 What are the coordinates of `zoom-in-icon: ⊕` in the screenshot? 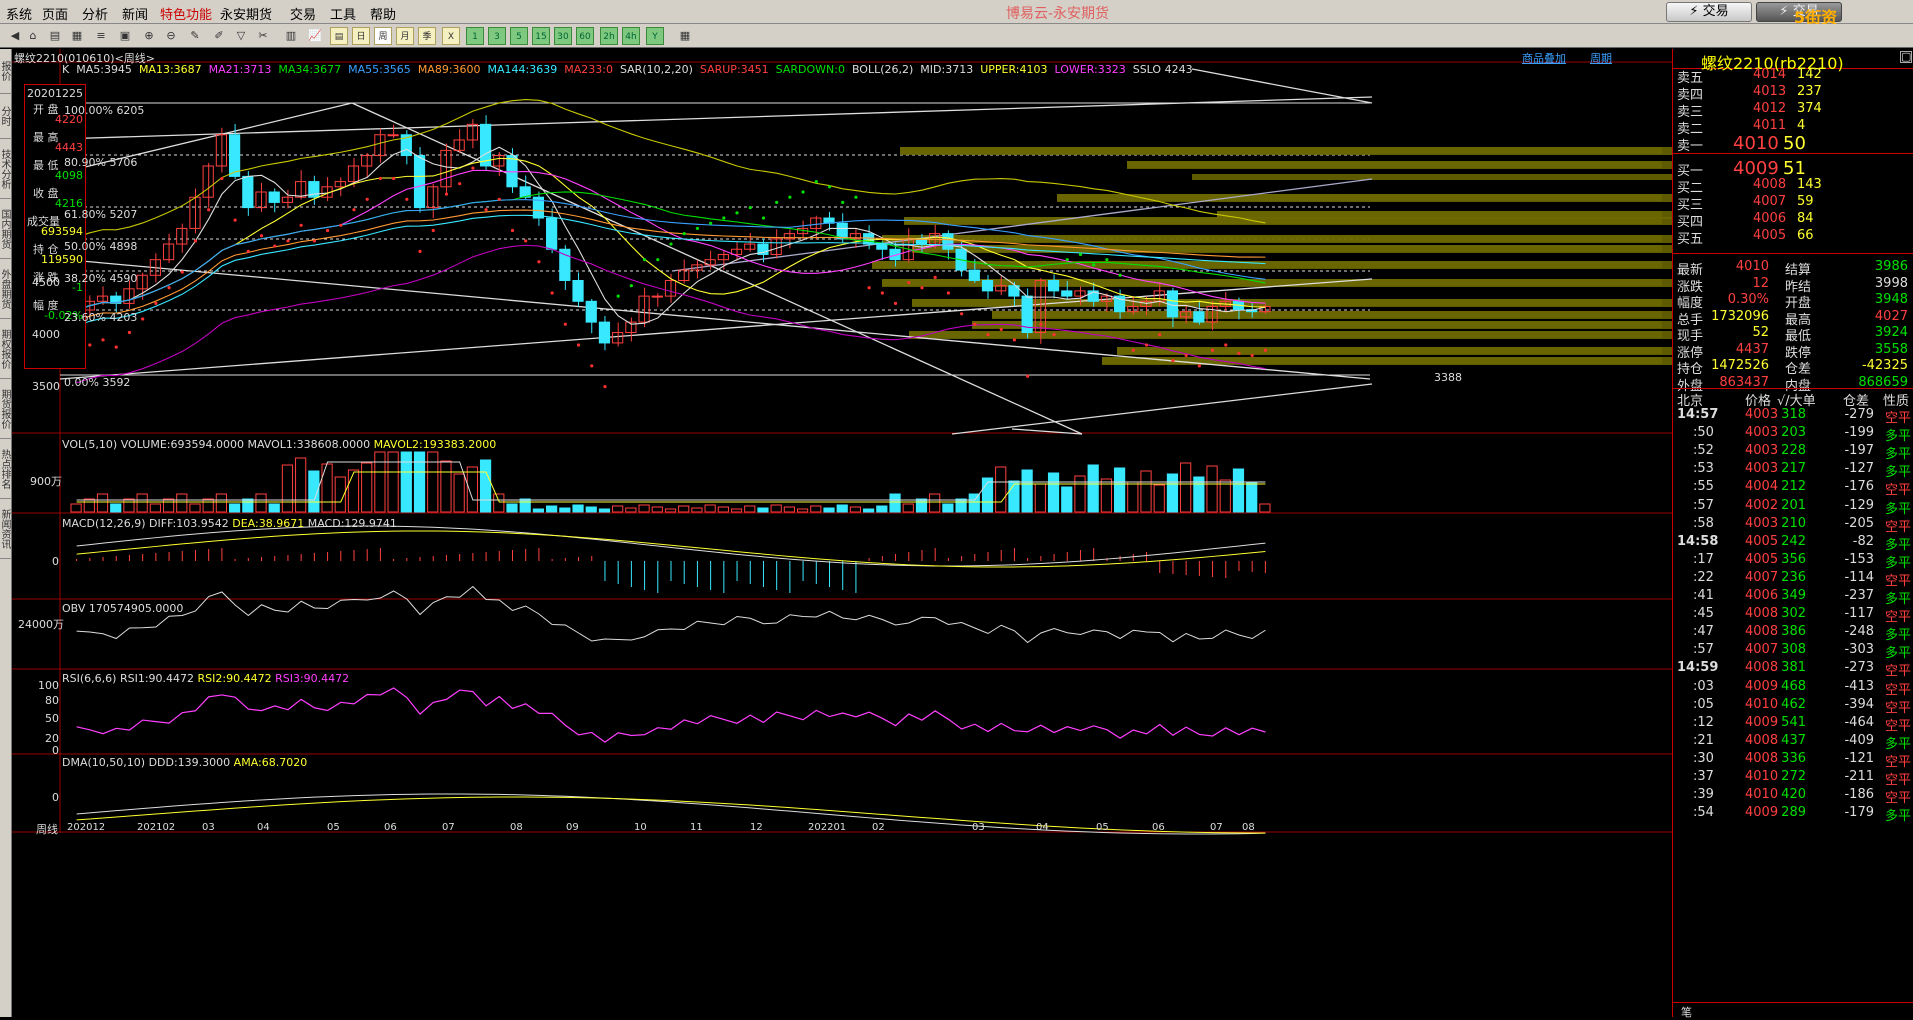 It's located at (149, 36).